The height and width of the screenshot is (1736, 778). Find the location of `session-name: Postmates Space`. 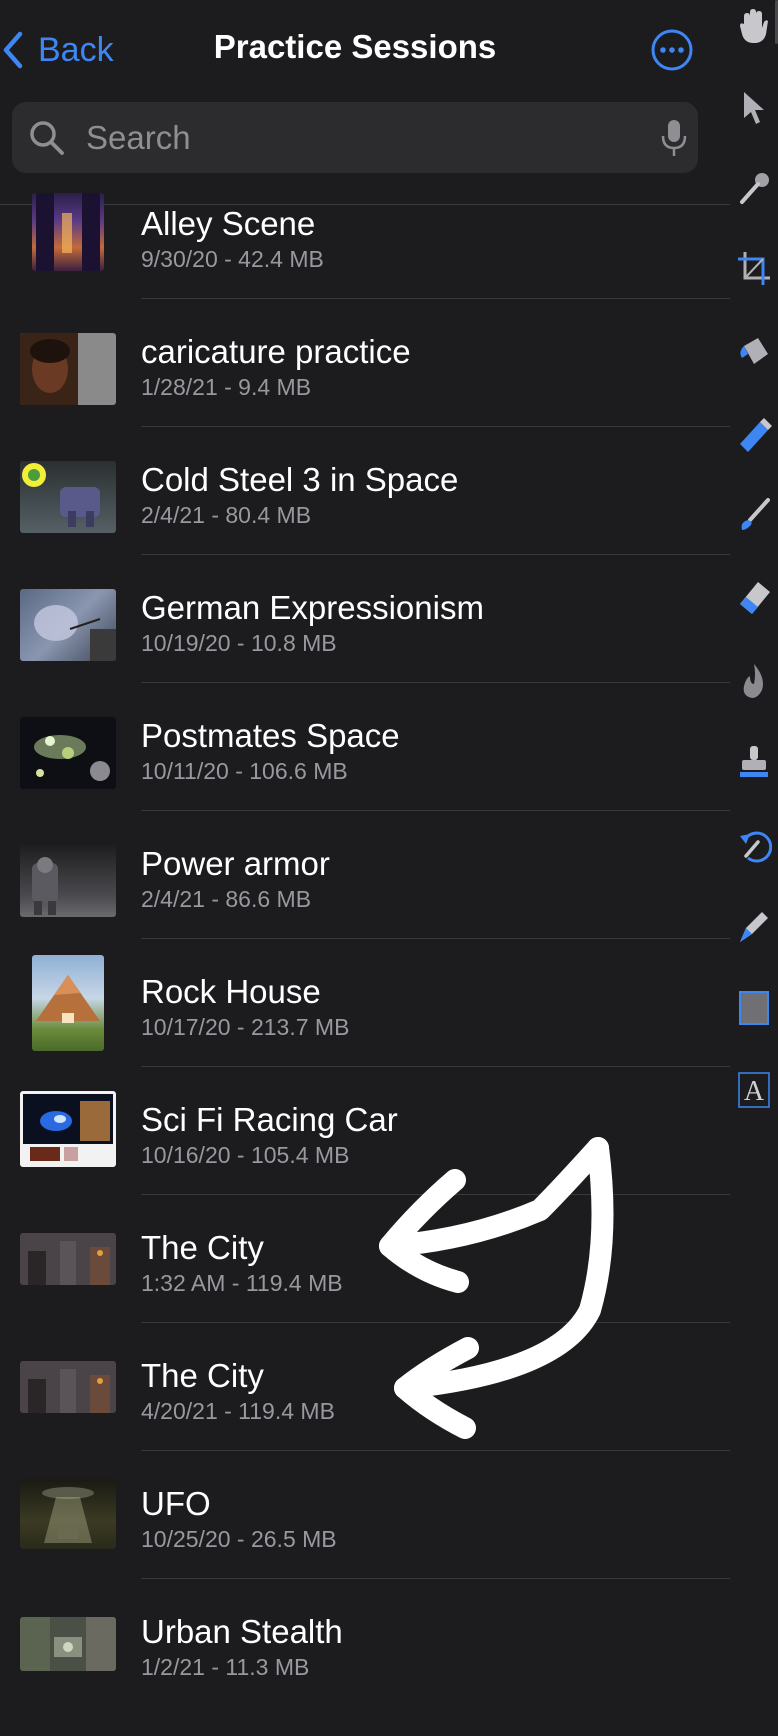

session-name: Postmates Space is located at coordinates (270, 735).